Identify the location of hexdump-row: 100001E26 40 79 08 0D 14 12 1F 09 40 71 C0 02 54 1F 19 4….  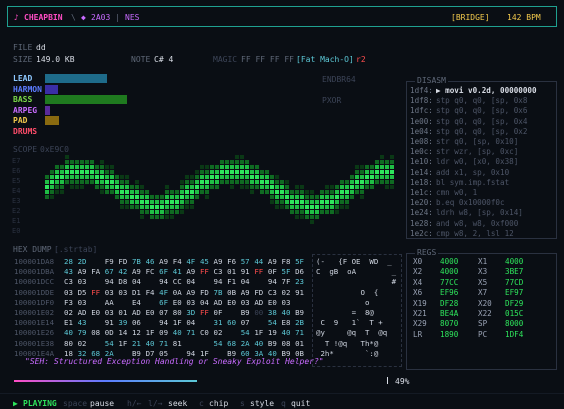
(161, 332).